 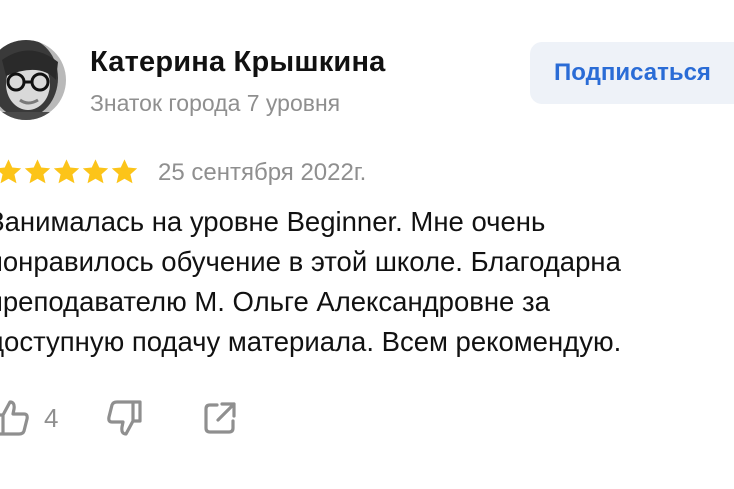 I want to click on review-text-line: преподавателю М. Ольге Александровне за, so click(x=275, y=301).